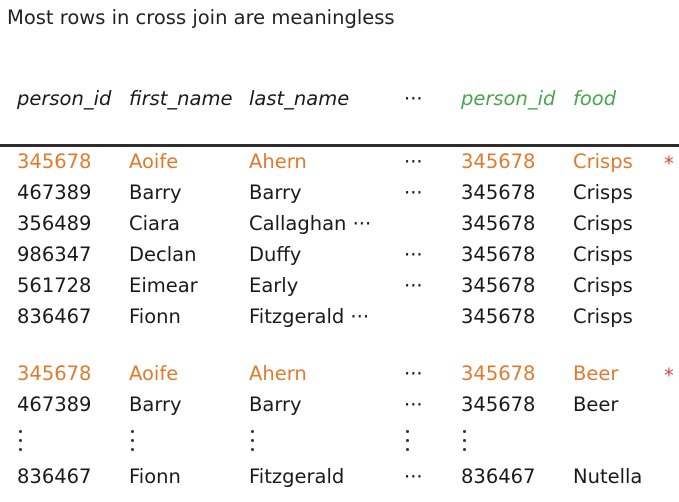  I want to click on cell-last-name: Early, so click(274, 285).